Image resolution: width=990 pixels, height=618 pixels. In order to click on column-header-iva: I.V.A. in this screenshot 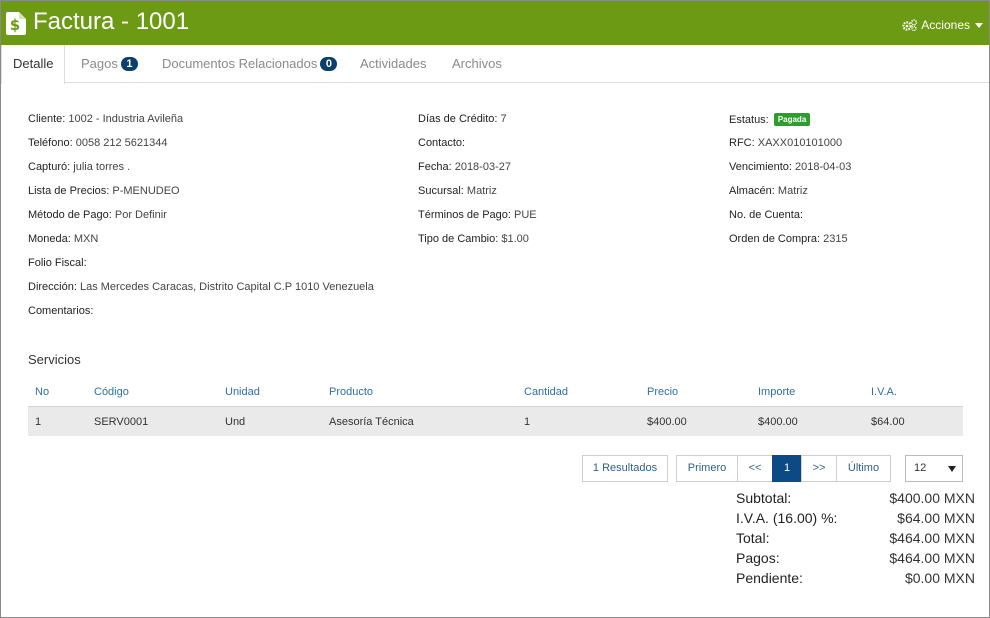, I will do `click(884, 392)`.